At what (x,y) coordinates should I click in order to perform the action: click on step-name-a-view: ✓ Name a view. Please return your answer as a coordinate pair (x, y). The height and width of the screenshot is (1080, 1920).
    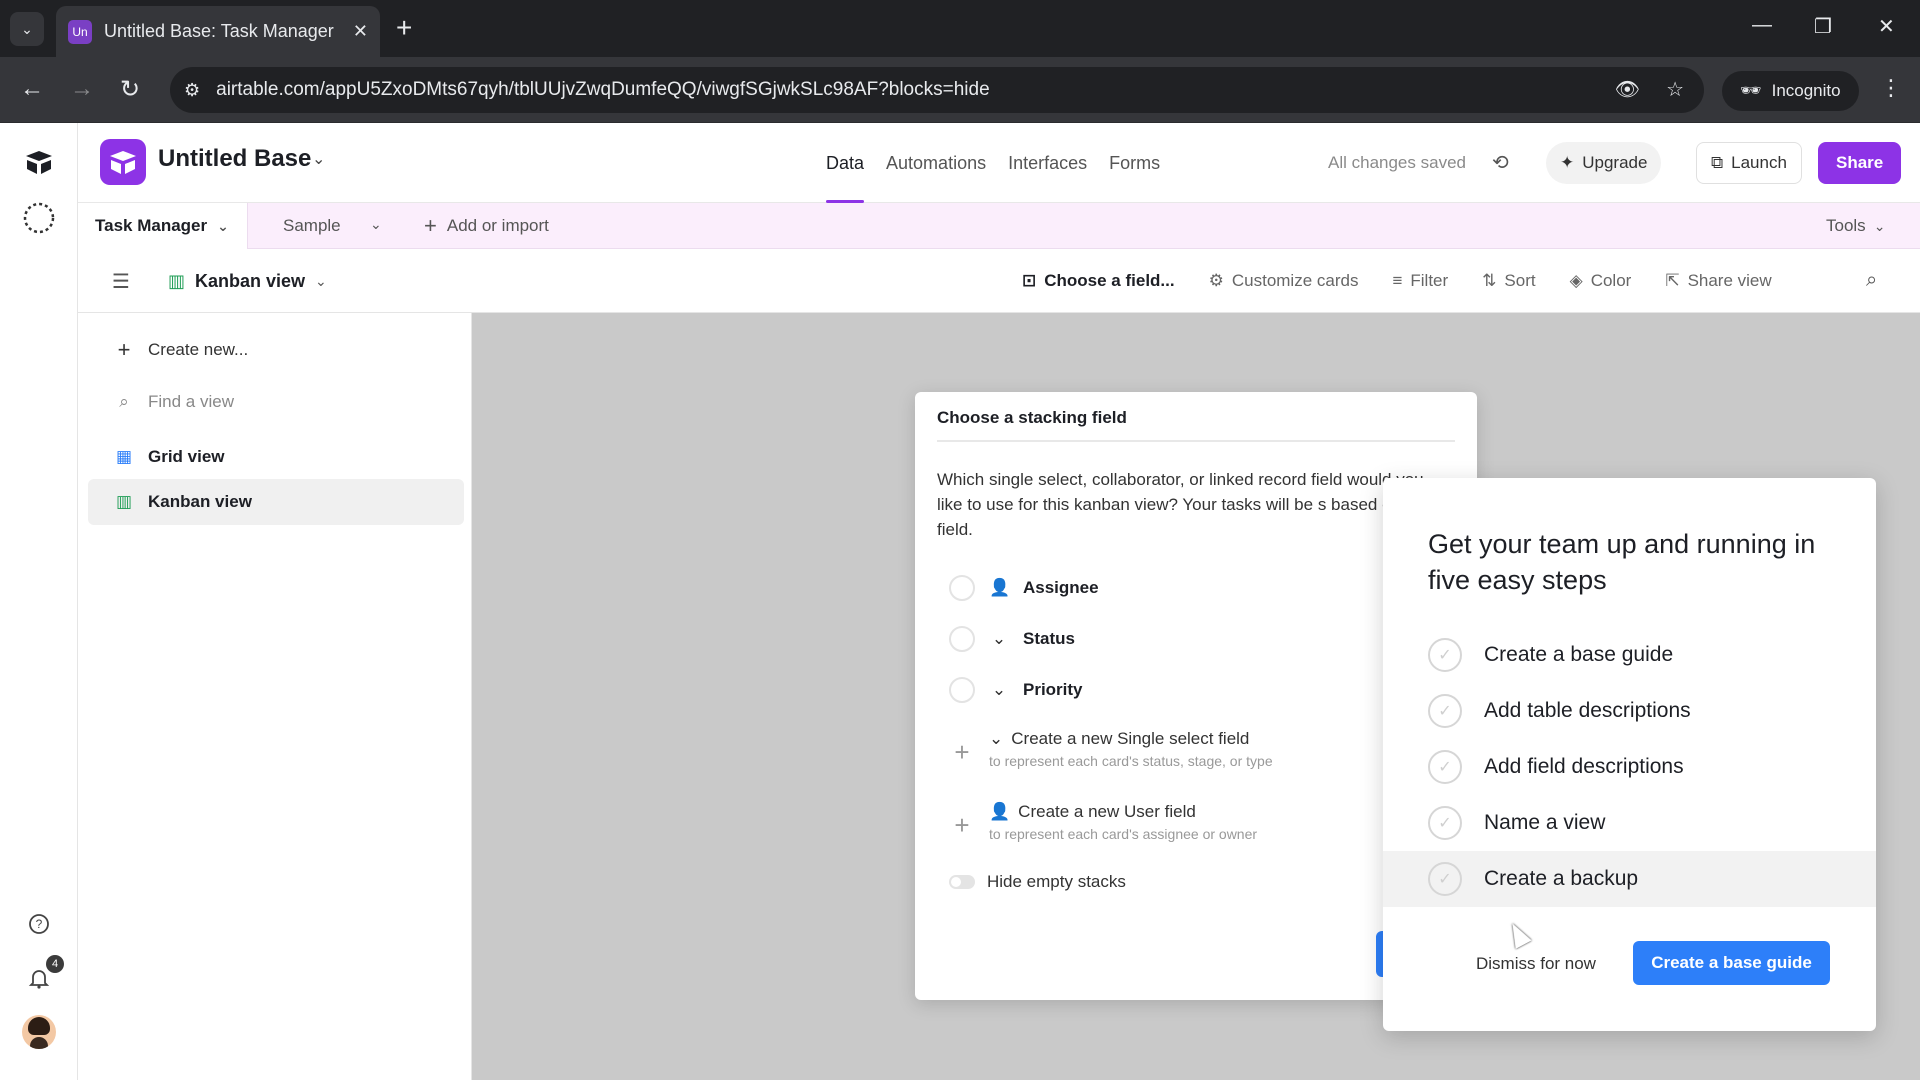
    Looking at the image, I should click on (1629, 823).